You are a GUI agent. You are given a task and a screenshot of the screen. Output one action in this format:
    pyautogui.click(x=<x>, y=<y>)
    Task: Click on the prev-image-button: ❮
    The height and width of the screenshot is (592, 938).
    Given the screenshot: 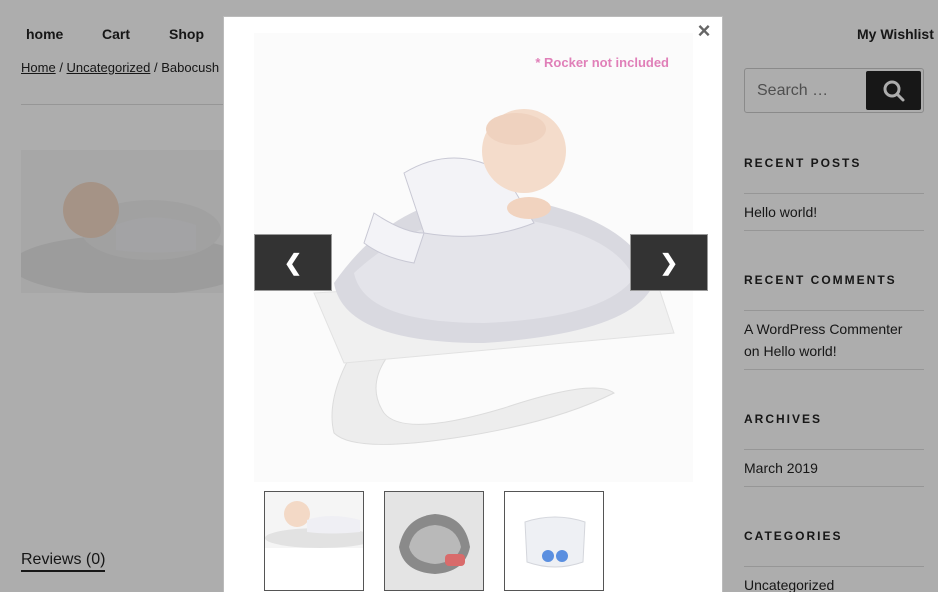 What is the action you would take?
    pyautogui.click(x=293, y=262)
    